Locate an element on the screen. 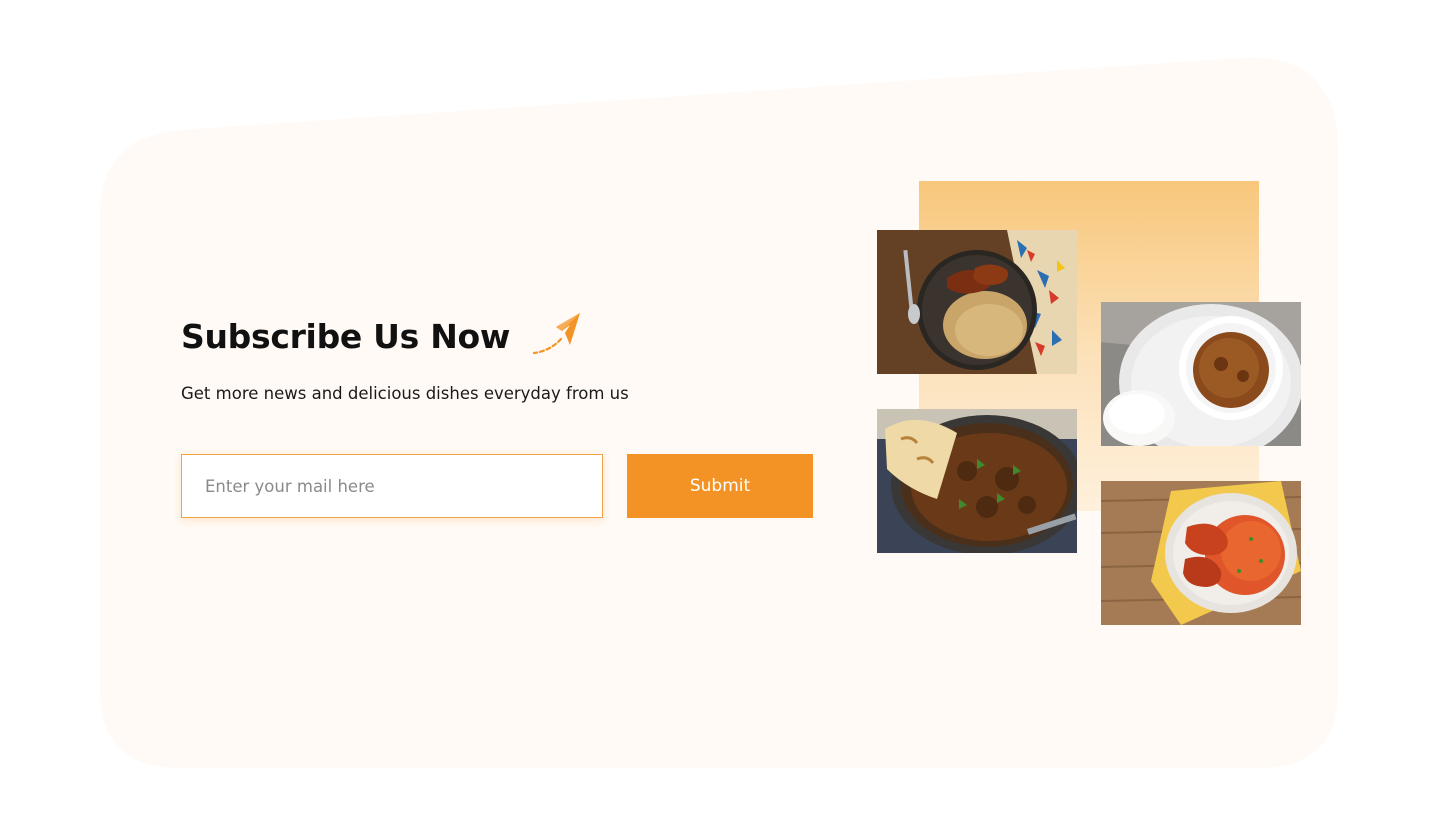 Image resolution: width=1440 pixels, height=823 pixels. paper-plane-icon is located at coordinates (556, 334).